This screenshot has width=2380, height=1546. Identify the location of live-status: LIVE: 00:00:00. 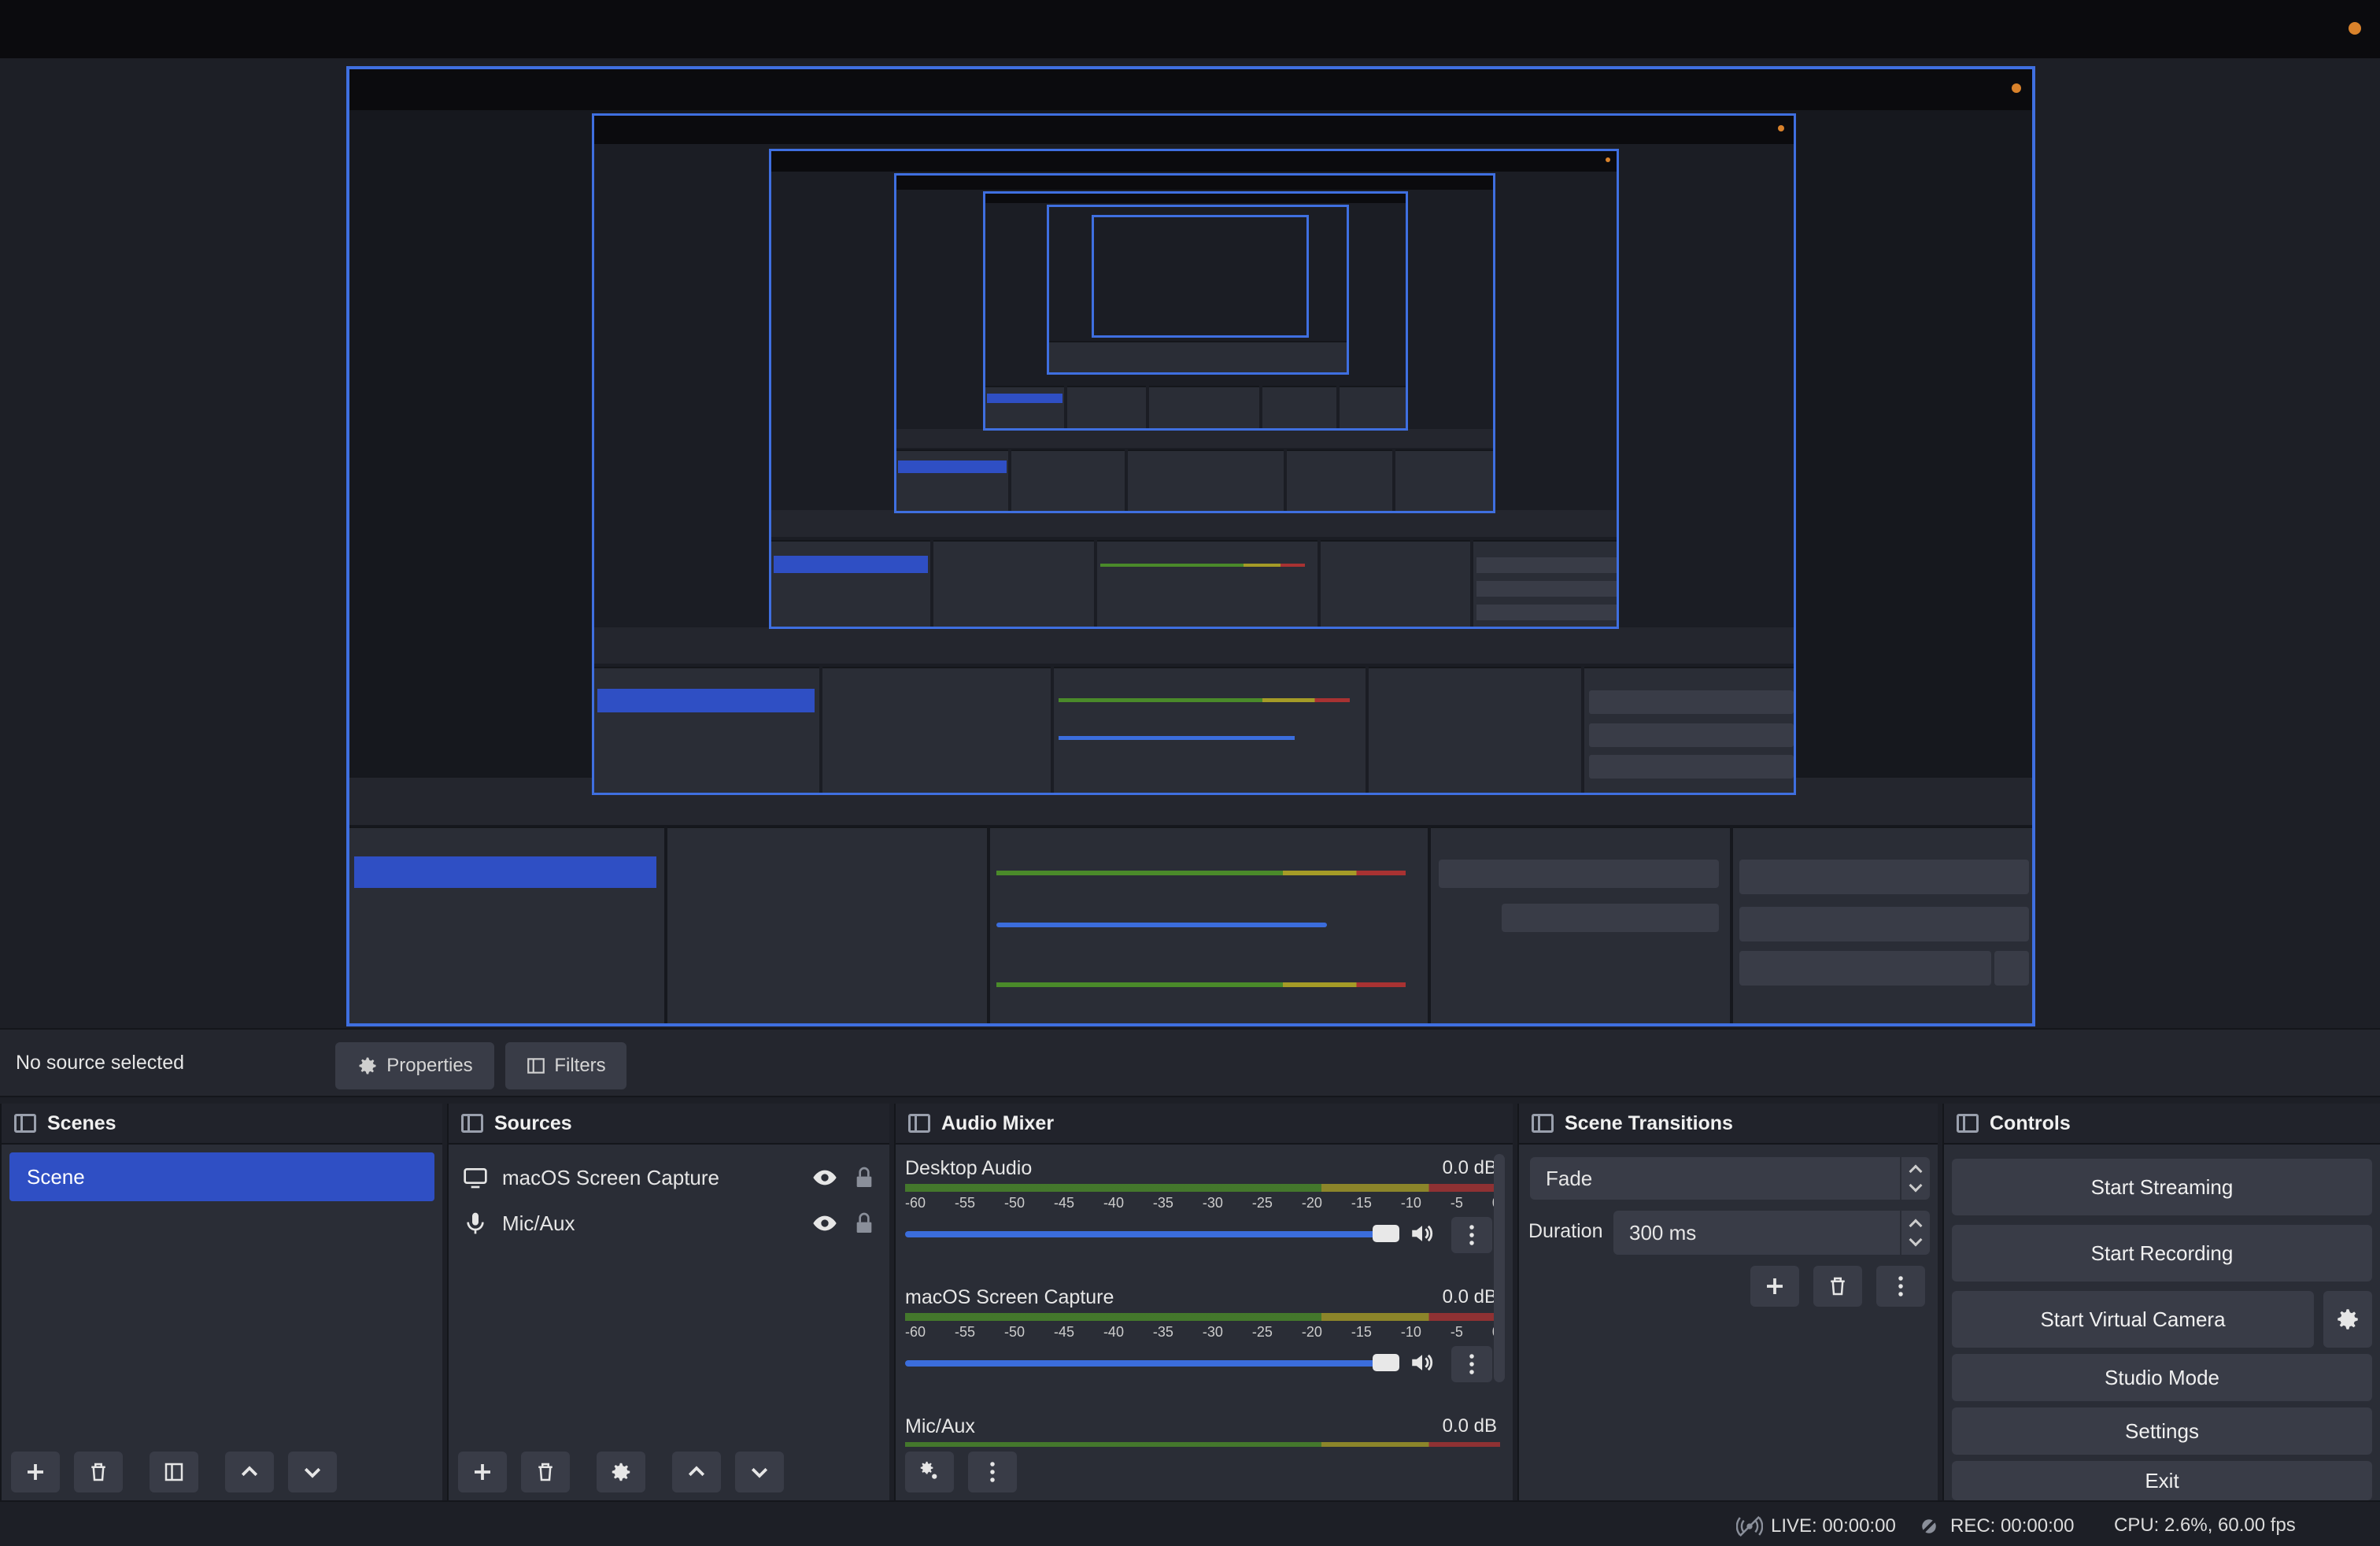
(1816, 1526).